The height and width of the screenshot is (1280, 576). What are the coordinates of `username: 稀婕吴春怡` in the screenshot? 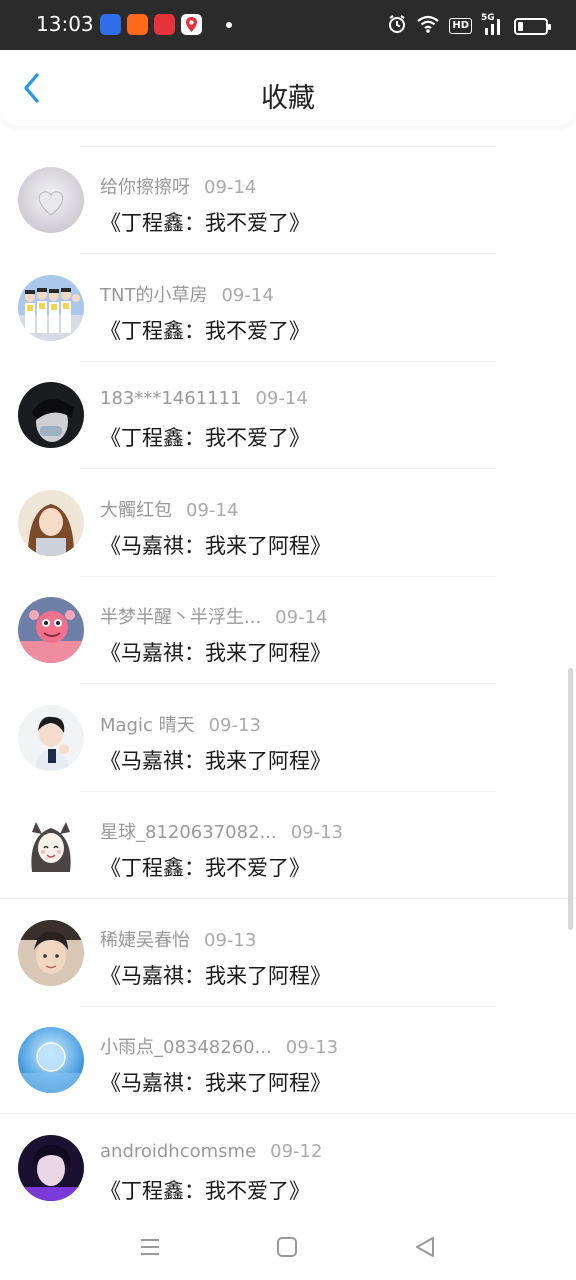 It's located at (145, 940).